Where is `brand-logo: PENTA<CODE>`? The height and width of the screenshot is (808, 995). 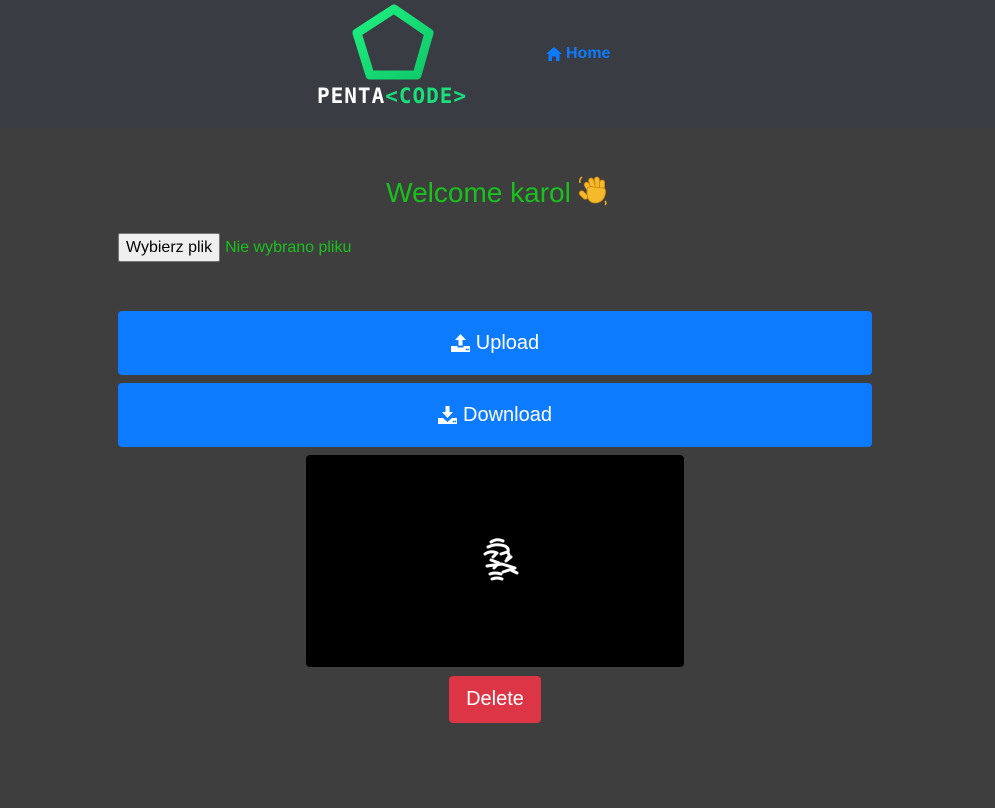 brand-logo: PENTA<CODE> is located at coordinates (393, 55).